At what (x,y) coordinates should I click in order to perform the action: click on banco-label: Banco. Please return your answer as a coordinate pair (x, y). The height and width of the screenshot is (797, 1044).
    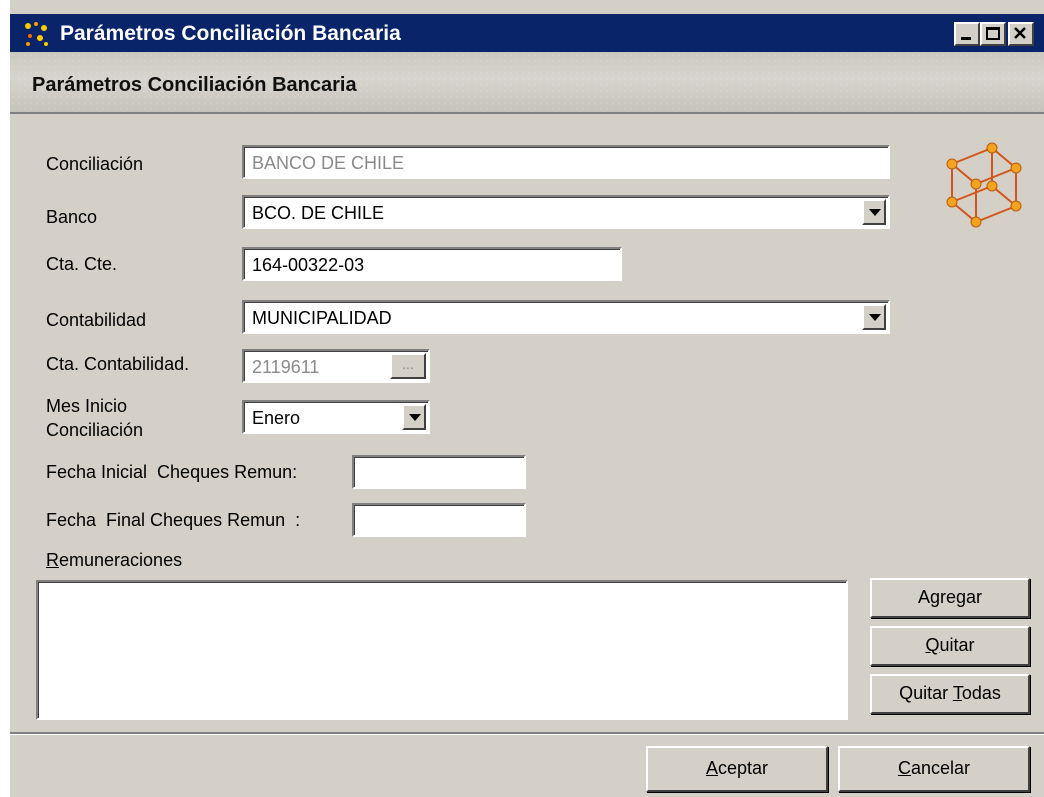
    Looking at the image, I should click on (72, 217).